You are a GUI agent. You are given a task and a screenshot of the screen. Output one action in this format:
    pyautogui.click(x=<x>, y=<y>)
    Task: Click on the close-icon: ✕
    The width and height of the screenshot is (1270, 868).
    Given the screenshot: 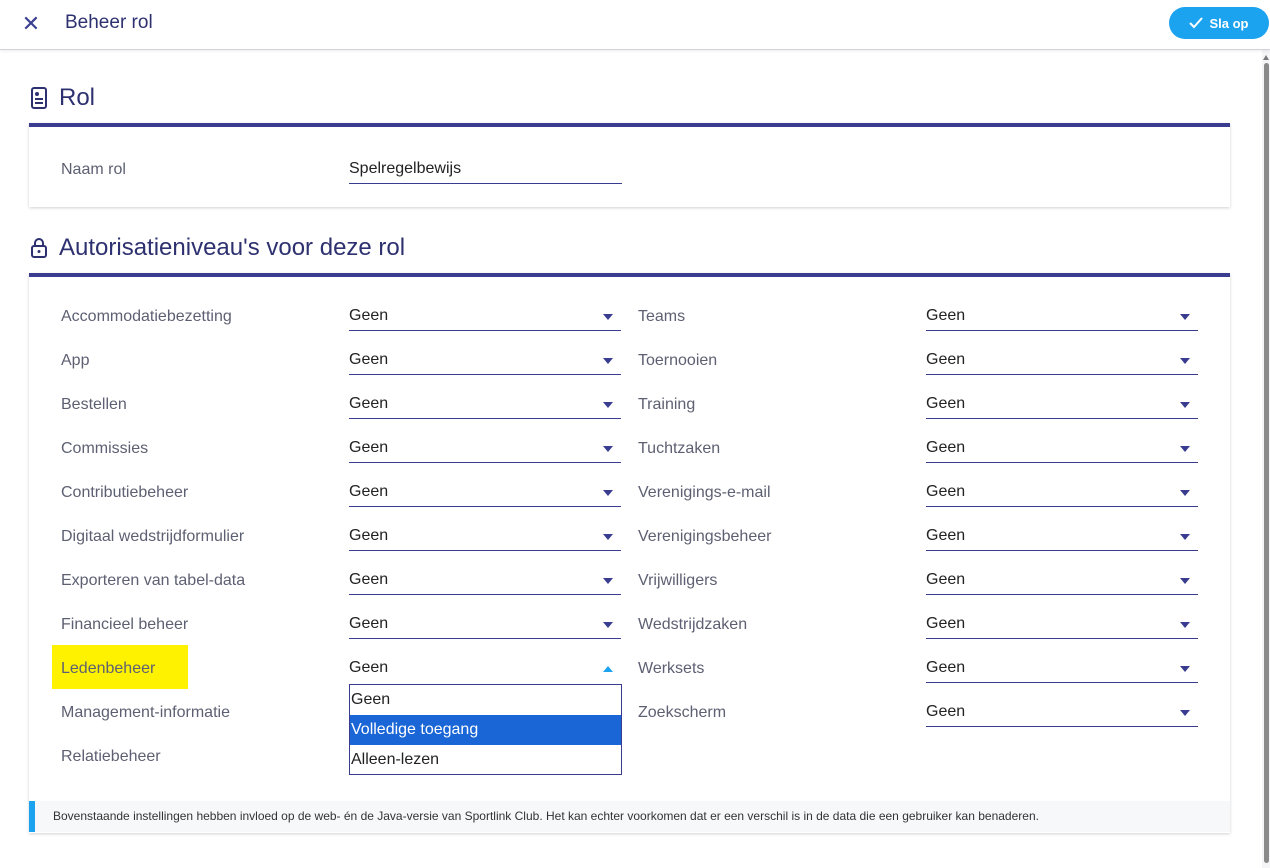 What is the action you would take?
    pyautogui.click(x=31, y=23)
    